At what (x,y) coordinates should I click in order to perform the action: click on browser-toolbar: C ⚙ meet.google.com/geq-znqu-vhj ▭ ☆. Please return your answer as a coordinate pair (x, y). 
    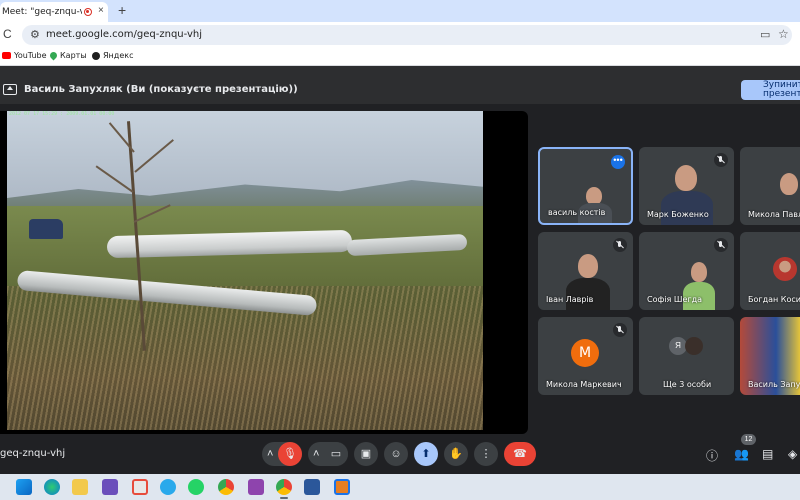
    Looking at the image, I should click on (400, 35).